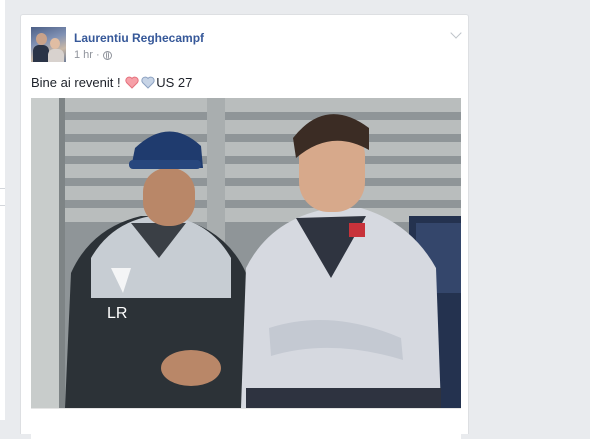  What do you see at coordinates (246, 423) in the screenshot?
I see `photo-footer` at bounding box center [246, 423].